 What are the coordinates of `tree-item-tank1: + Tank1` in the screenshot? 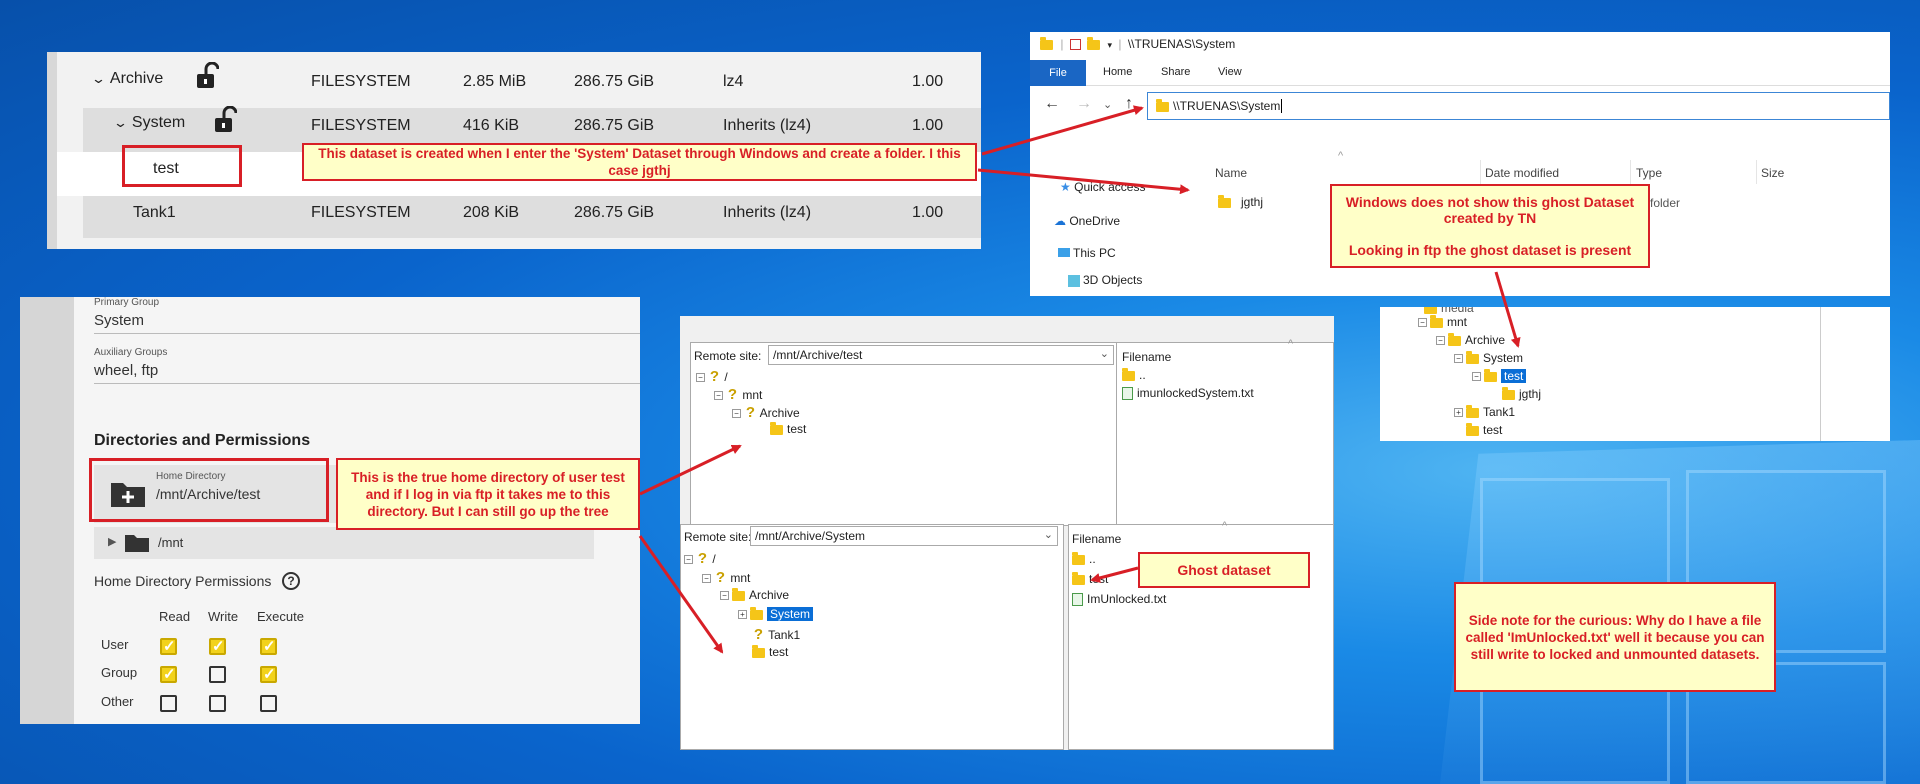 It's located at (1484, 411).